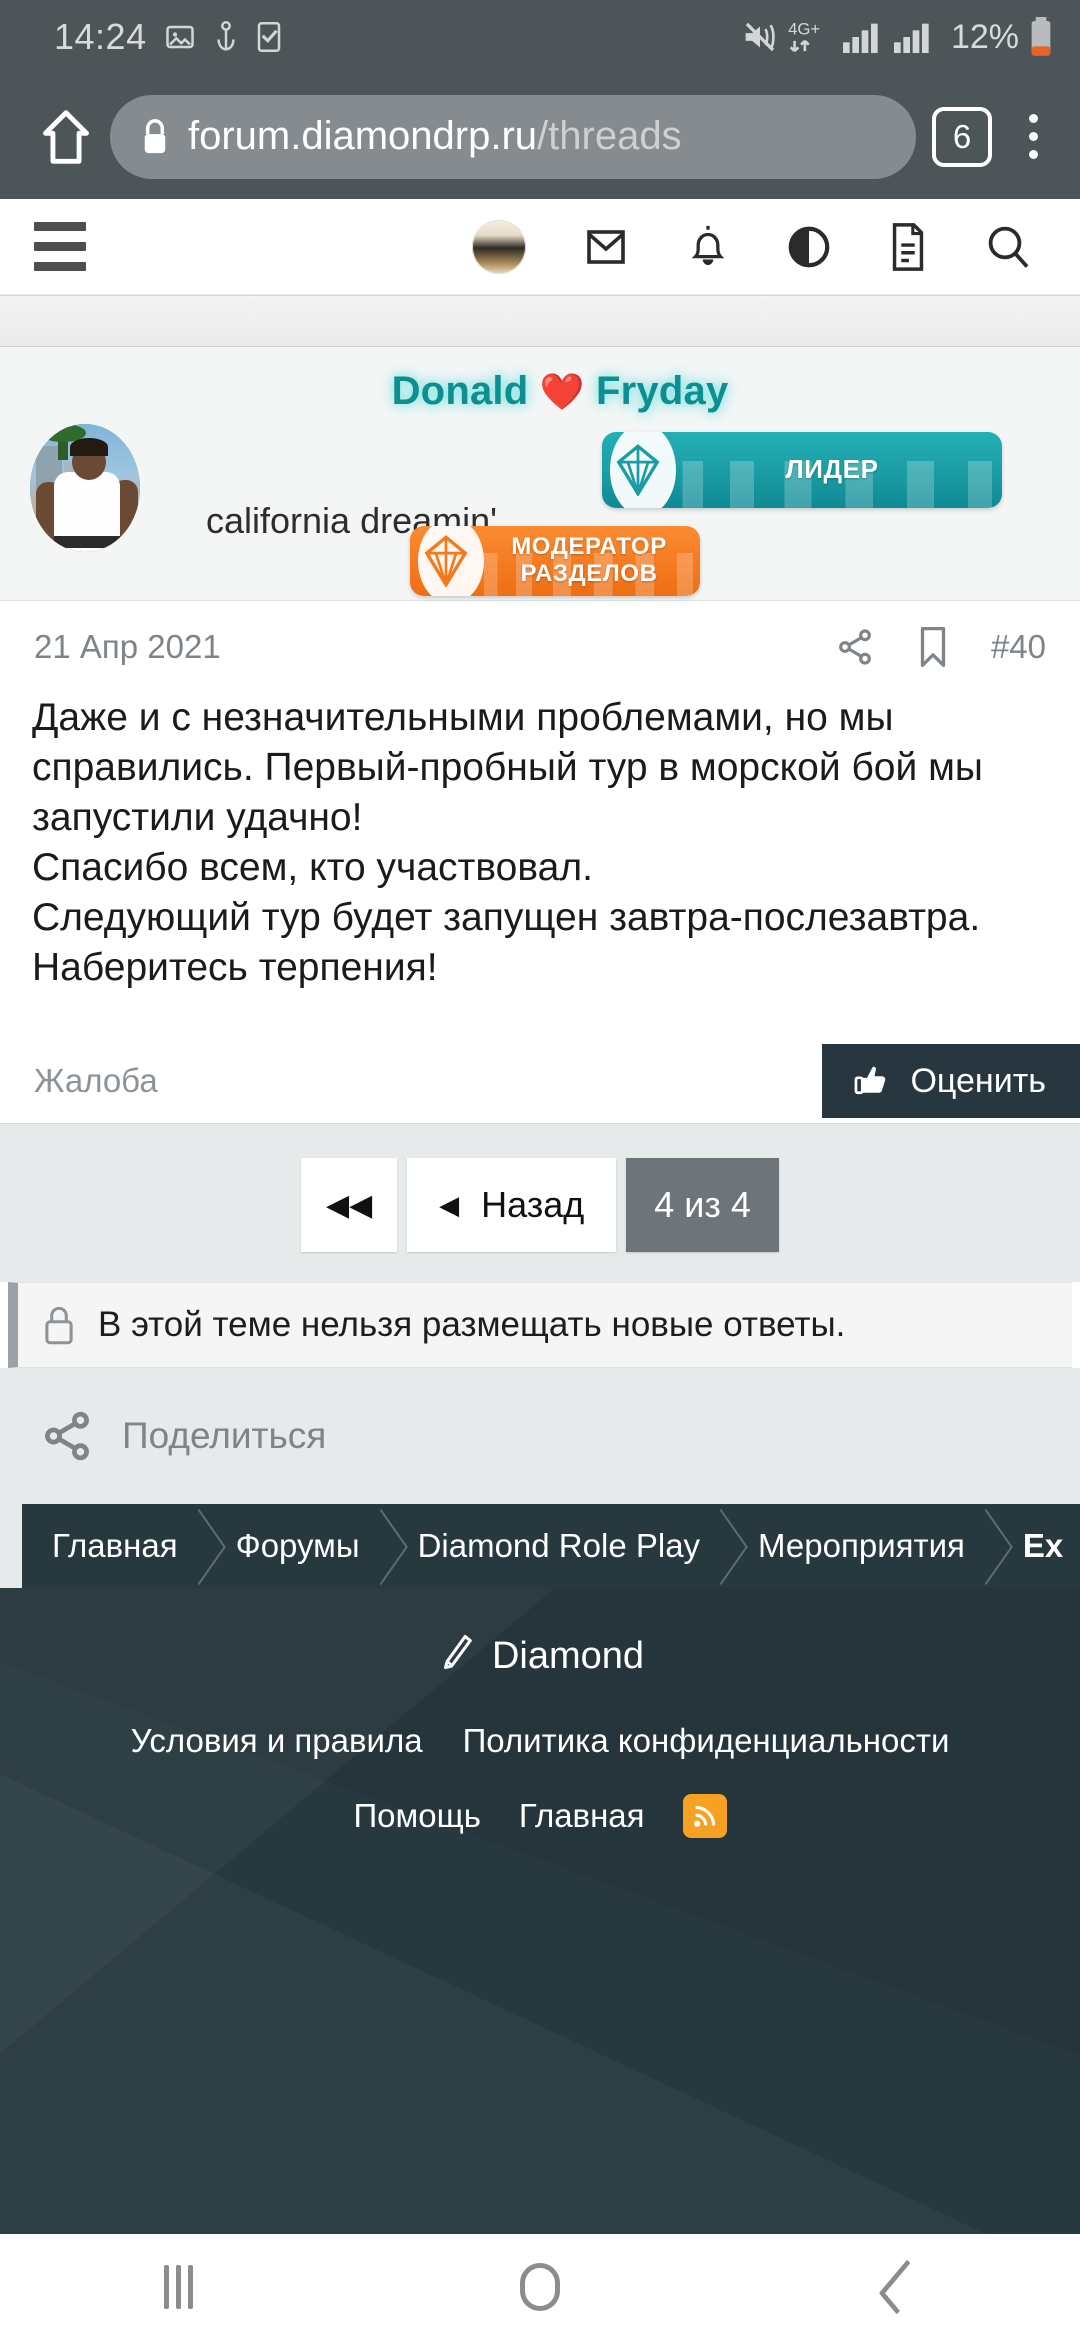 Image resolution: width=1080 pixels, height=2340 pixels. I want to click on url-host: forum.diamondrp.ru, so click(363, 136).